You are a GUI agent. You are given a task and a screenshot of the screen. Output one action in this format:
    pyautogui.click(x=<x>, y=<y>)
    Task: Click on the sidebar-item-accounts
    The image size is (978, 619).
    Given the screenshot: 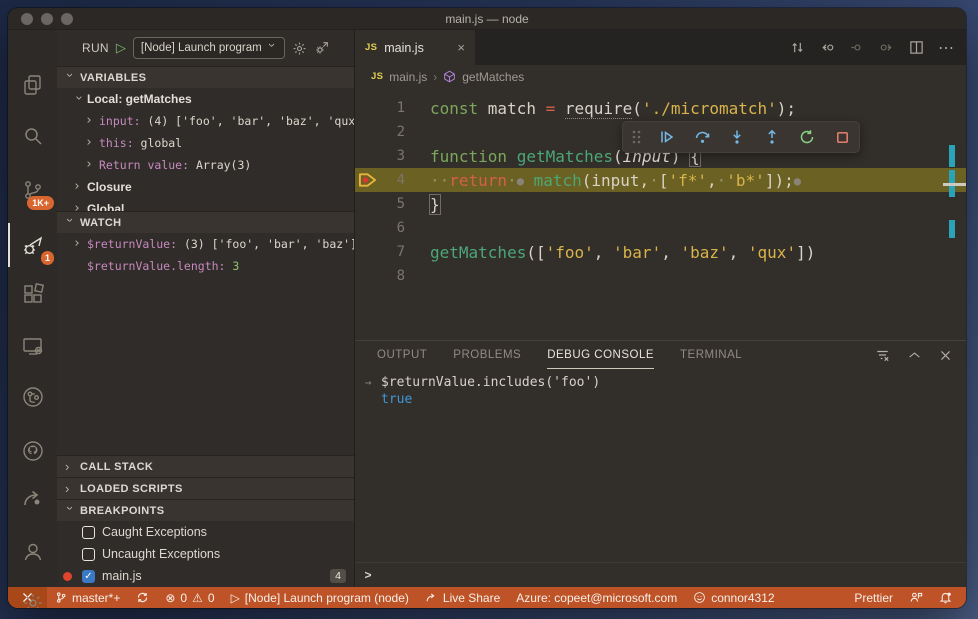 What is the action you would take?
    pyautogui.click(x=32, y=552)
    